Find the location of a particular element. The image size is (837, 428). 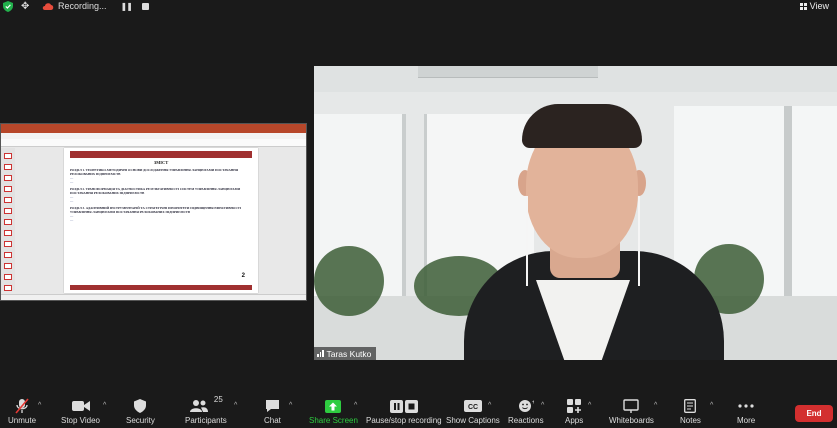

pause-stop-recording-label: Pause/stop recording is located at coordinates (404, 420).